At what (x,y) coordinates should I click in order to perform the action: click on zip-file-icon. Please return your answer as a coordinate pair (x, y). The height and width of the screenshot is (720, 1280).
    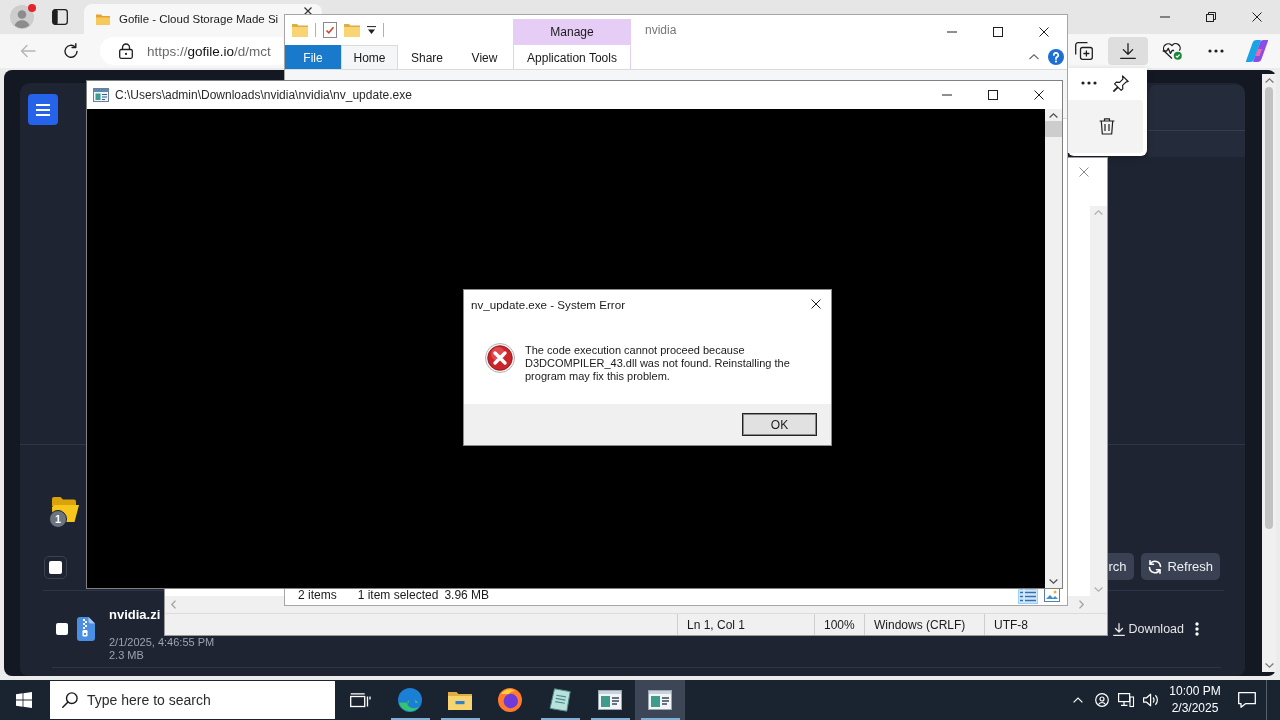
    Looking at the image, I should click on (86, 629).